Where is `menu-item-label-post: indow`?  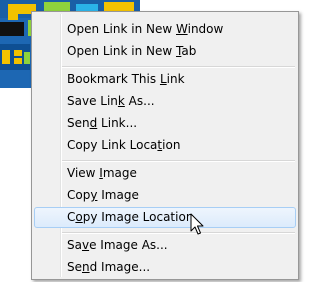
menu-item-label-post: indow is located at coordinates (205, 29).